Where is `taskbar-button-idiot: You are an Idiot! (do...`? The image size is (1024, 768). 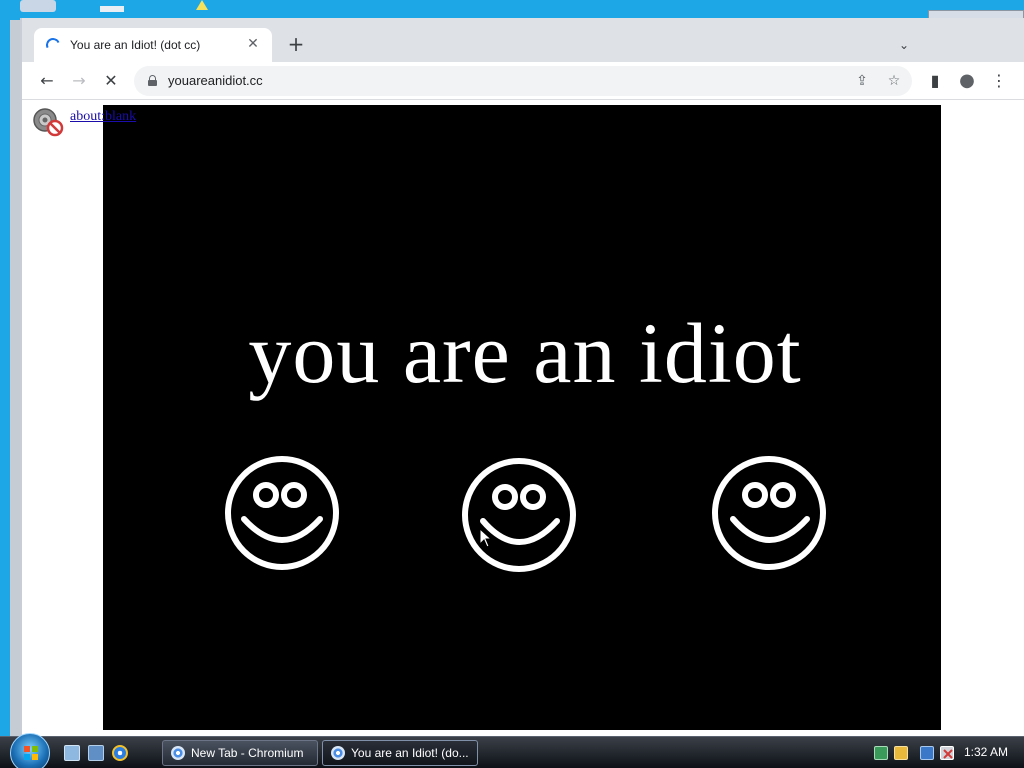
taskbar-button-idiot: You are an Idiot! (do... is located at coordinates (400, 753).